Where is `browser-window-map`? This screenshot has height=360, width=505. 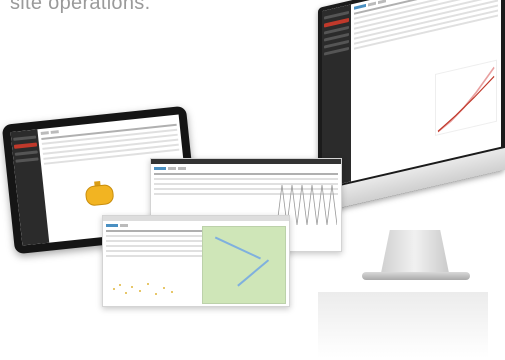
browser-window-map is located at coordinates (196, 261).